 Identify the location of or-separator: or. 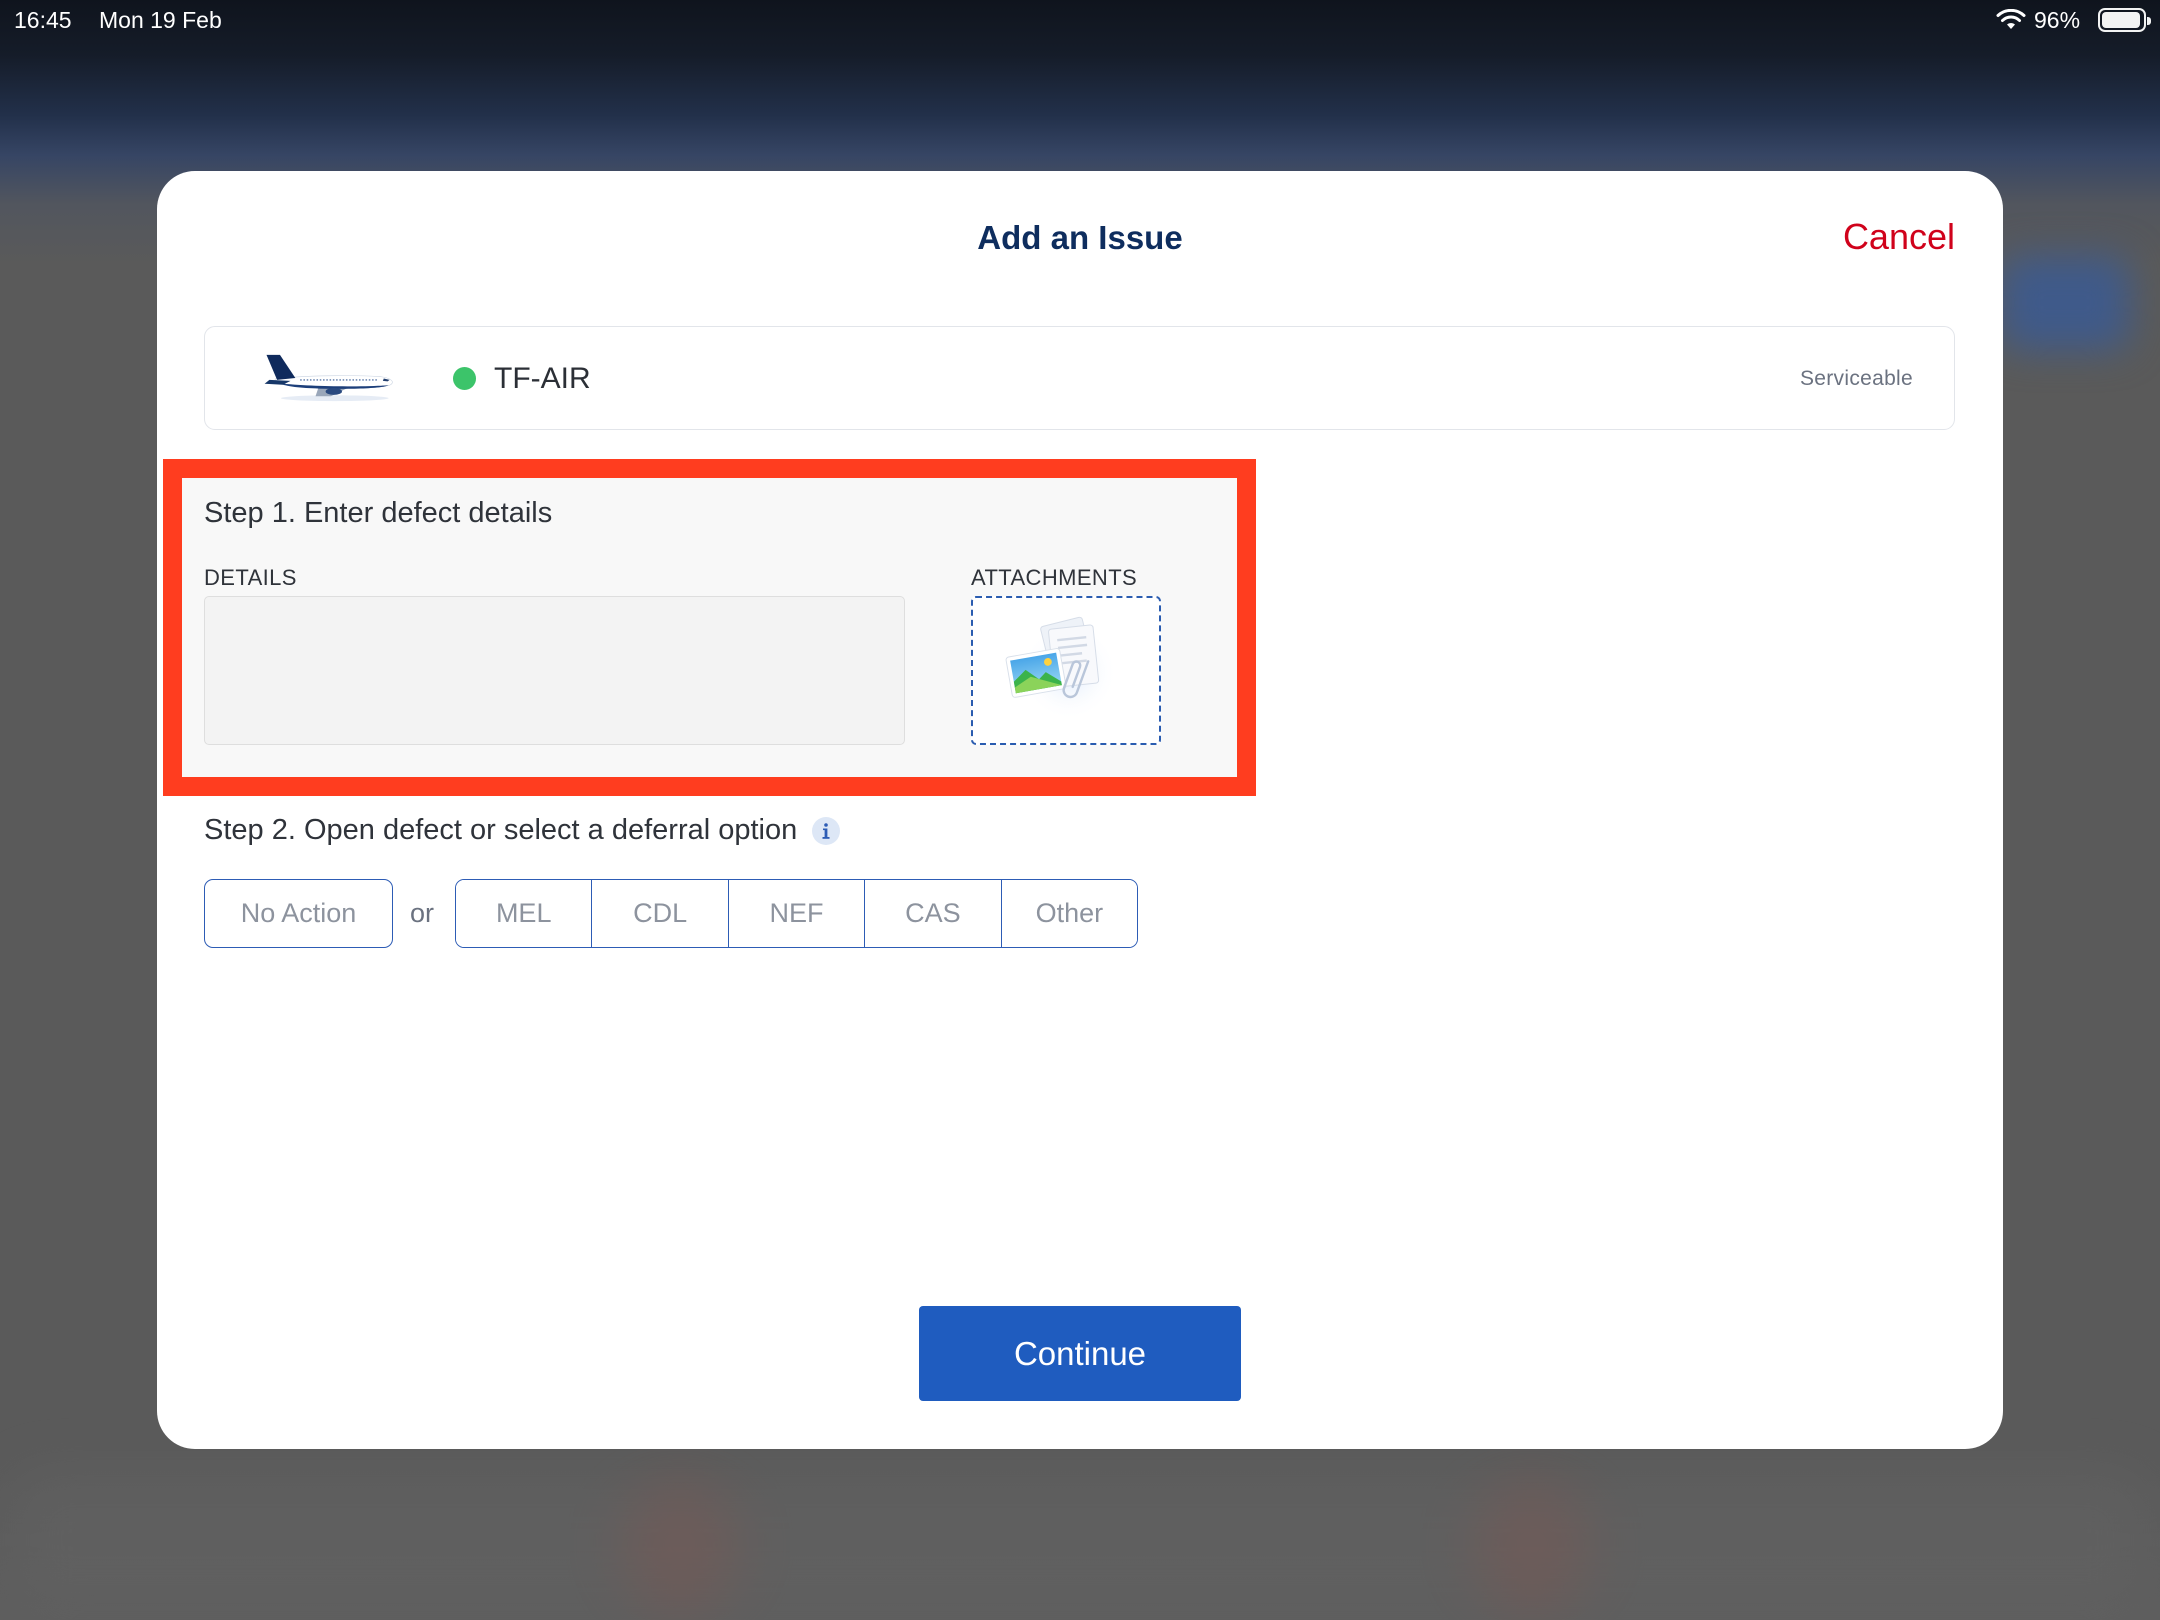
(422, 913).